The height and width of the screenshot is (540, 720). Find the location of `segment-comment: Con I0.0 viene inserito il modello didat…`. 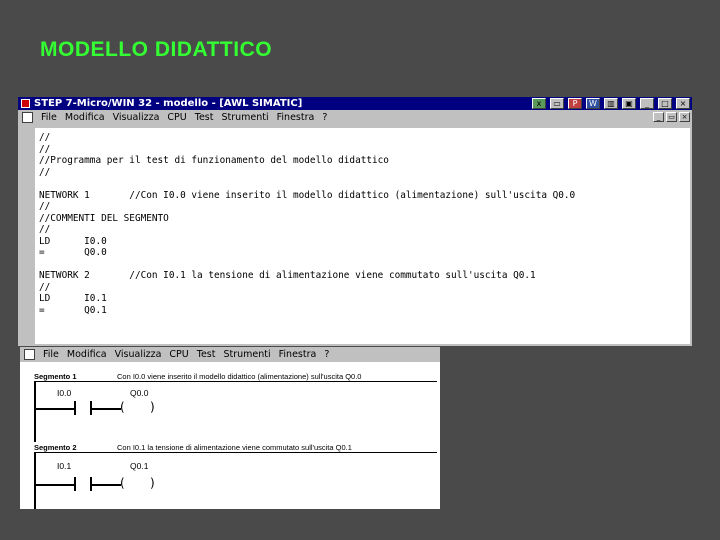

segment-comment: Con I0.0 viene inserito il modello didat… is located at coordinates (239, 376).